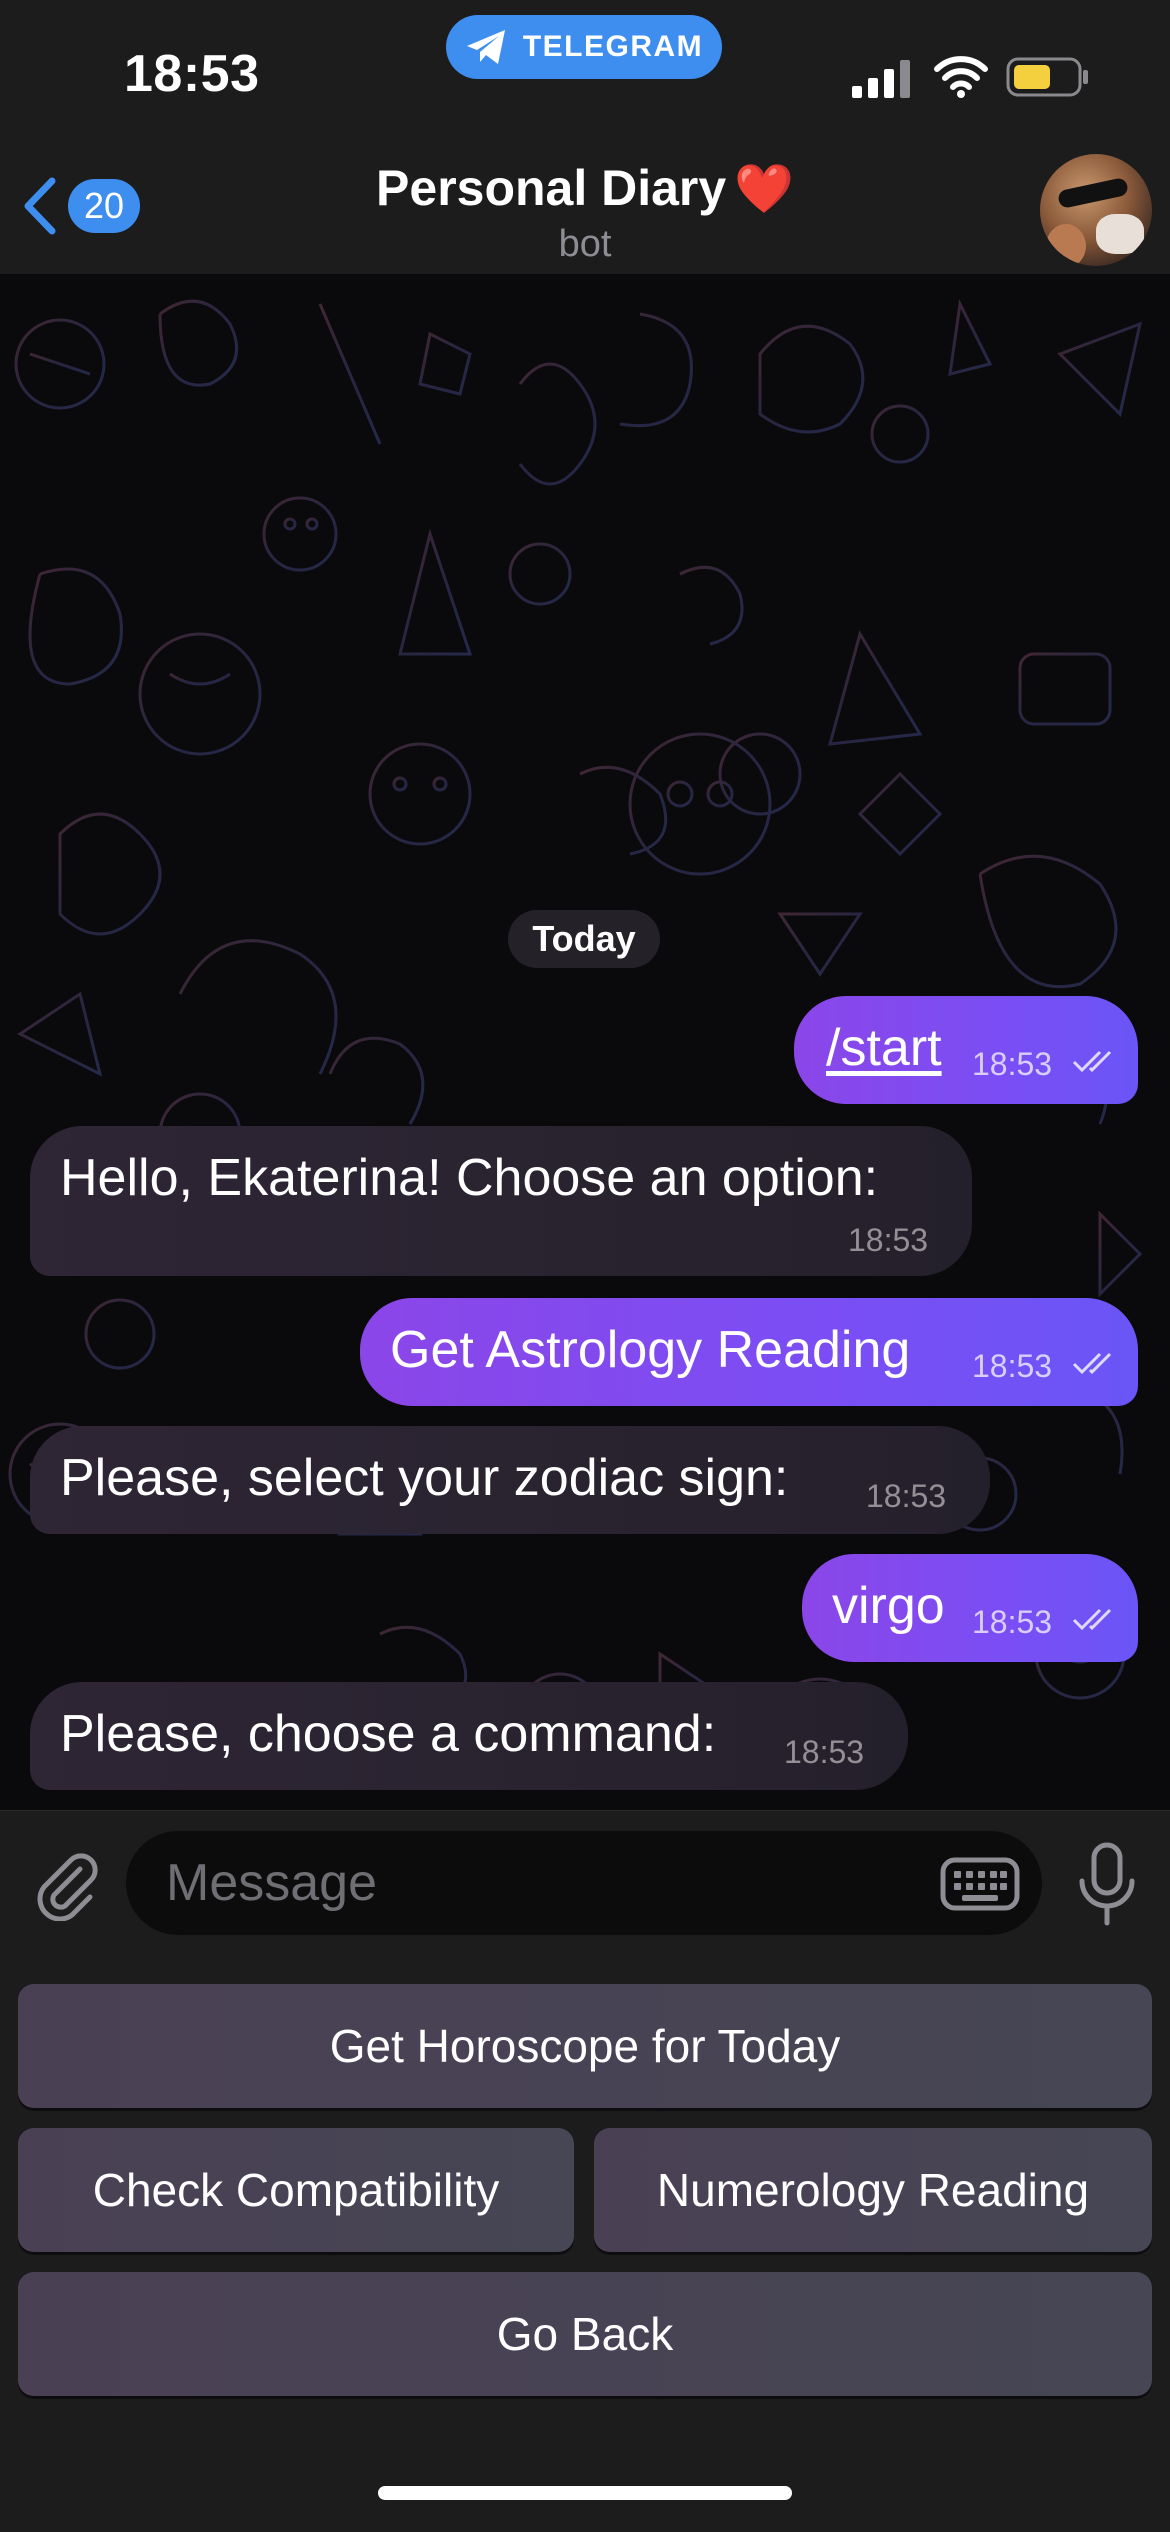  I want to click on microphone-icon, so click(1107, 1884).